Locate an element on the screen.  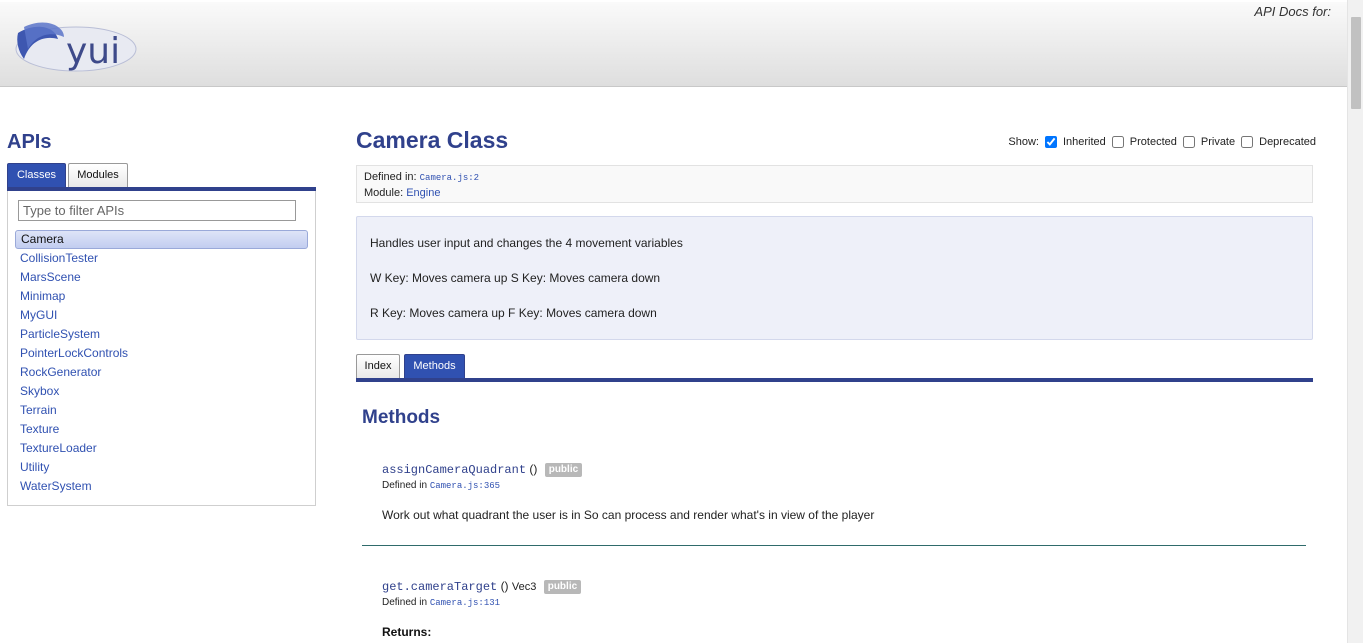
class-item-rockgenerator: RockGenerator is located at coordinates (161, 372).